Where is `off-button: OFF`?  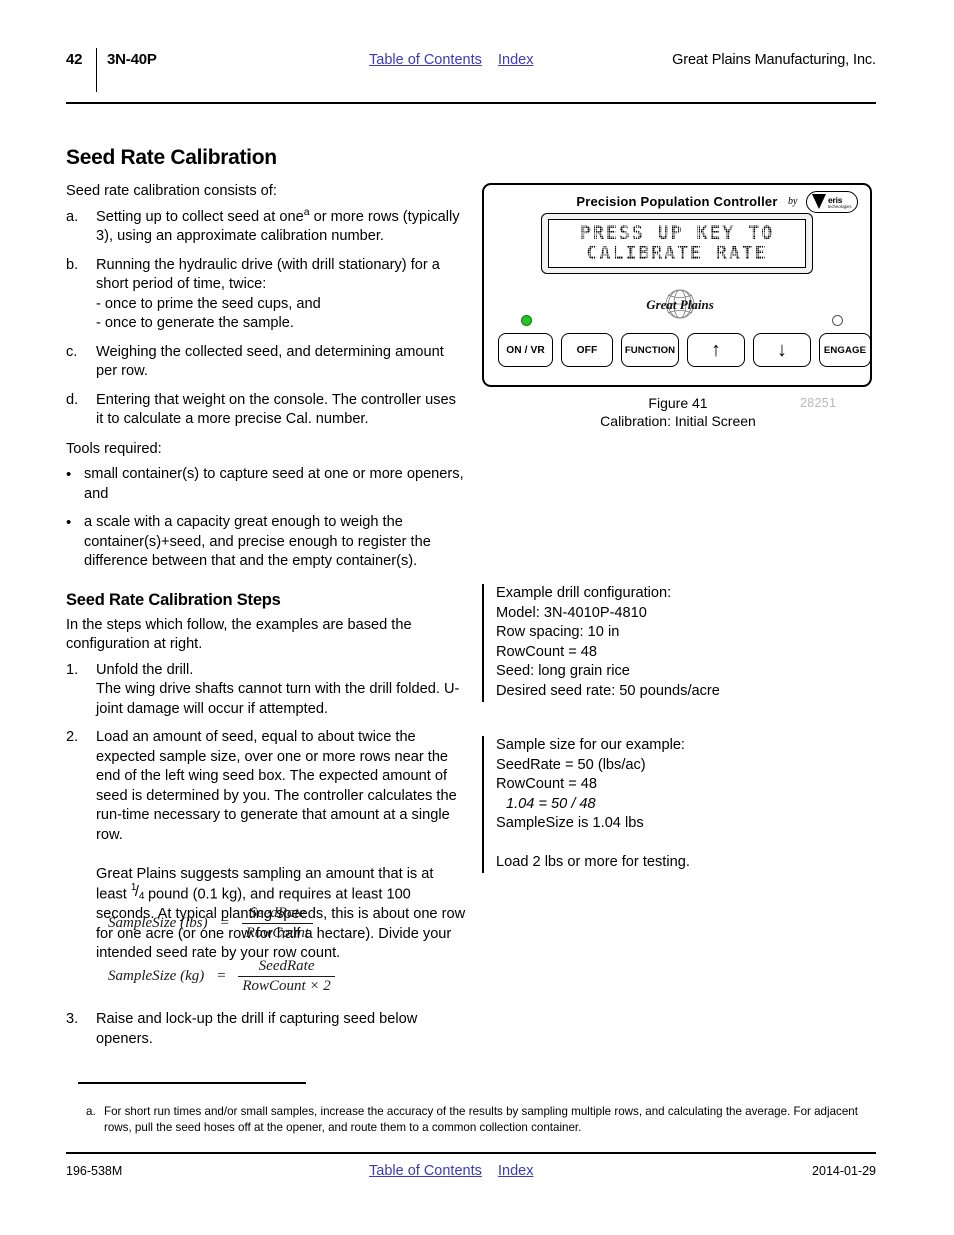
off-button: OFF is located at coordinates (587, 350).